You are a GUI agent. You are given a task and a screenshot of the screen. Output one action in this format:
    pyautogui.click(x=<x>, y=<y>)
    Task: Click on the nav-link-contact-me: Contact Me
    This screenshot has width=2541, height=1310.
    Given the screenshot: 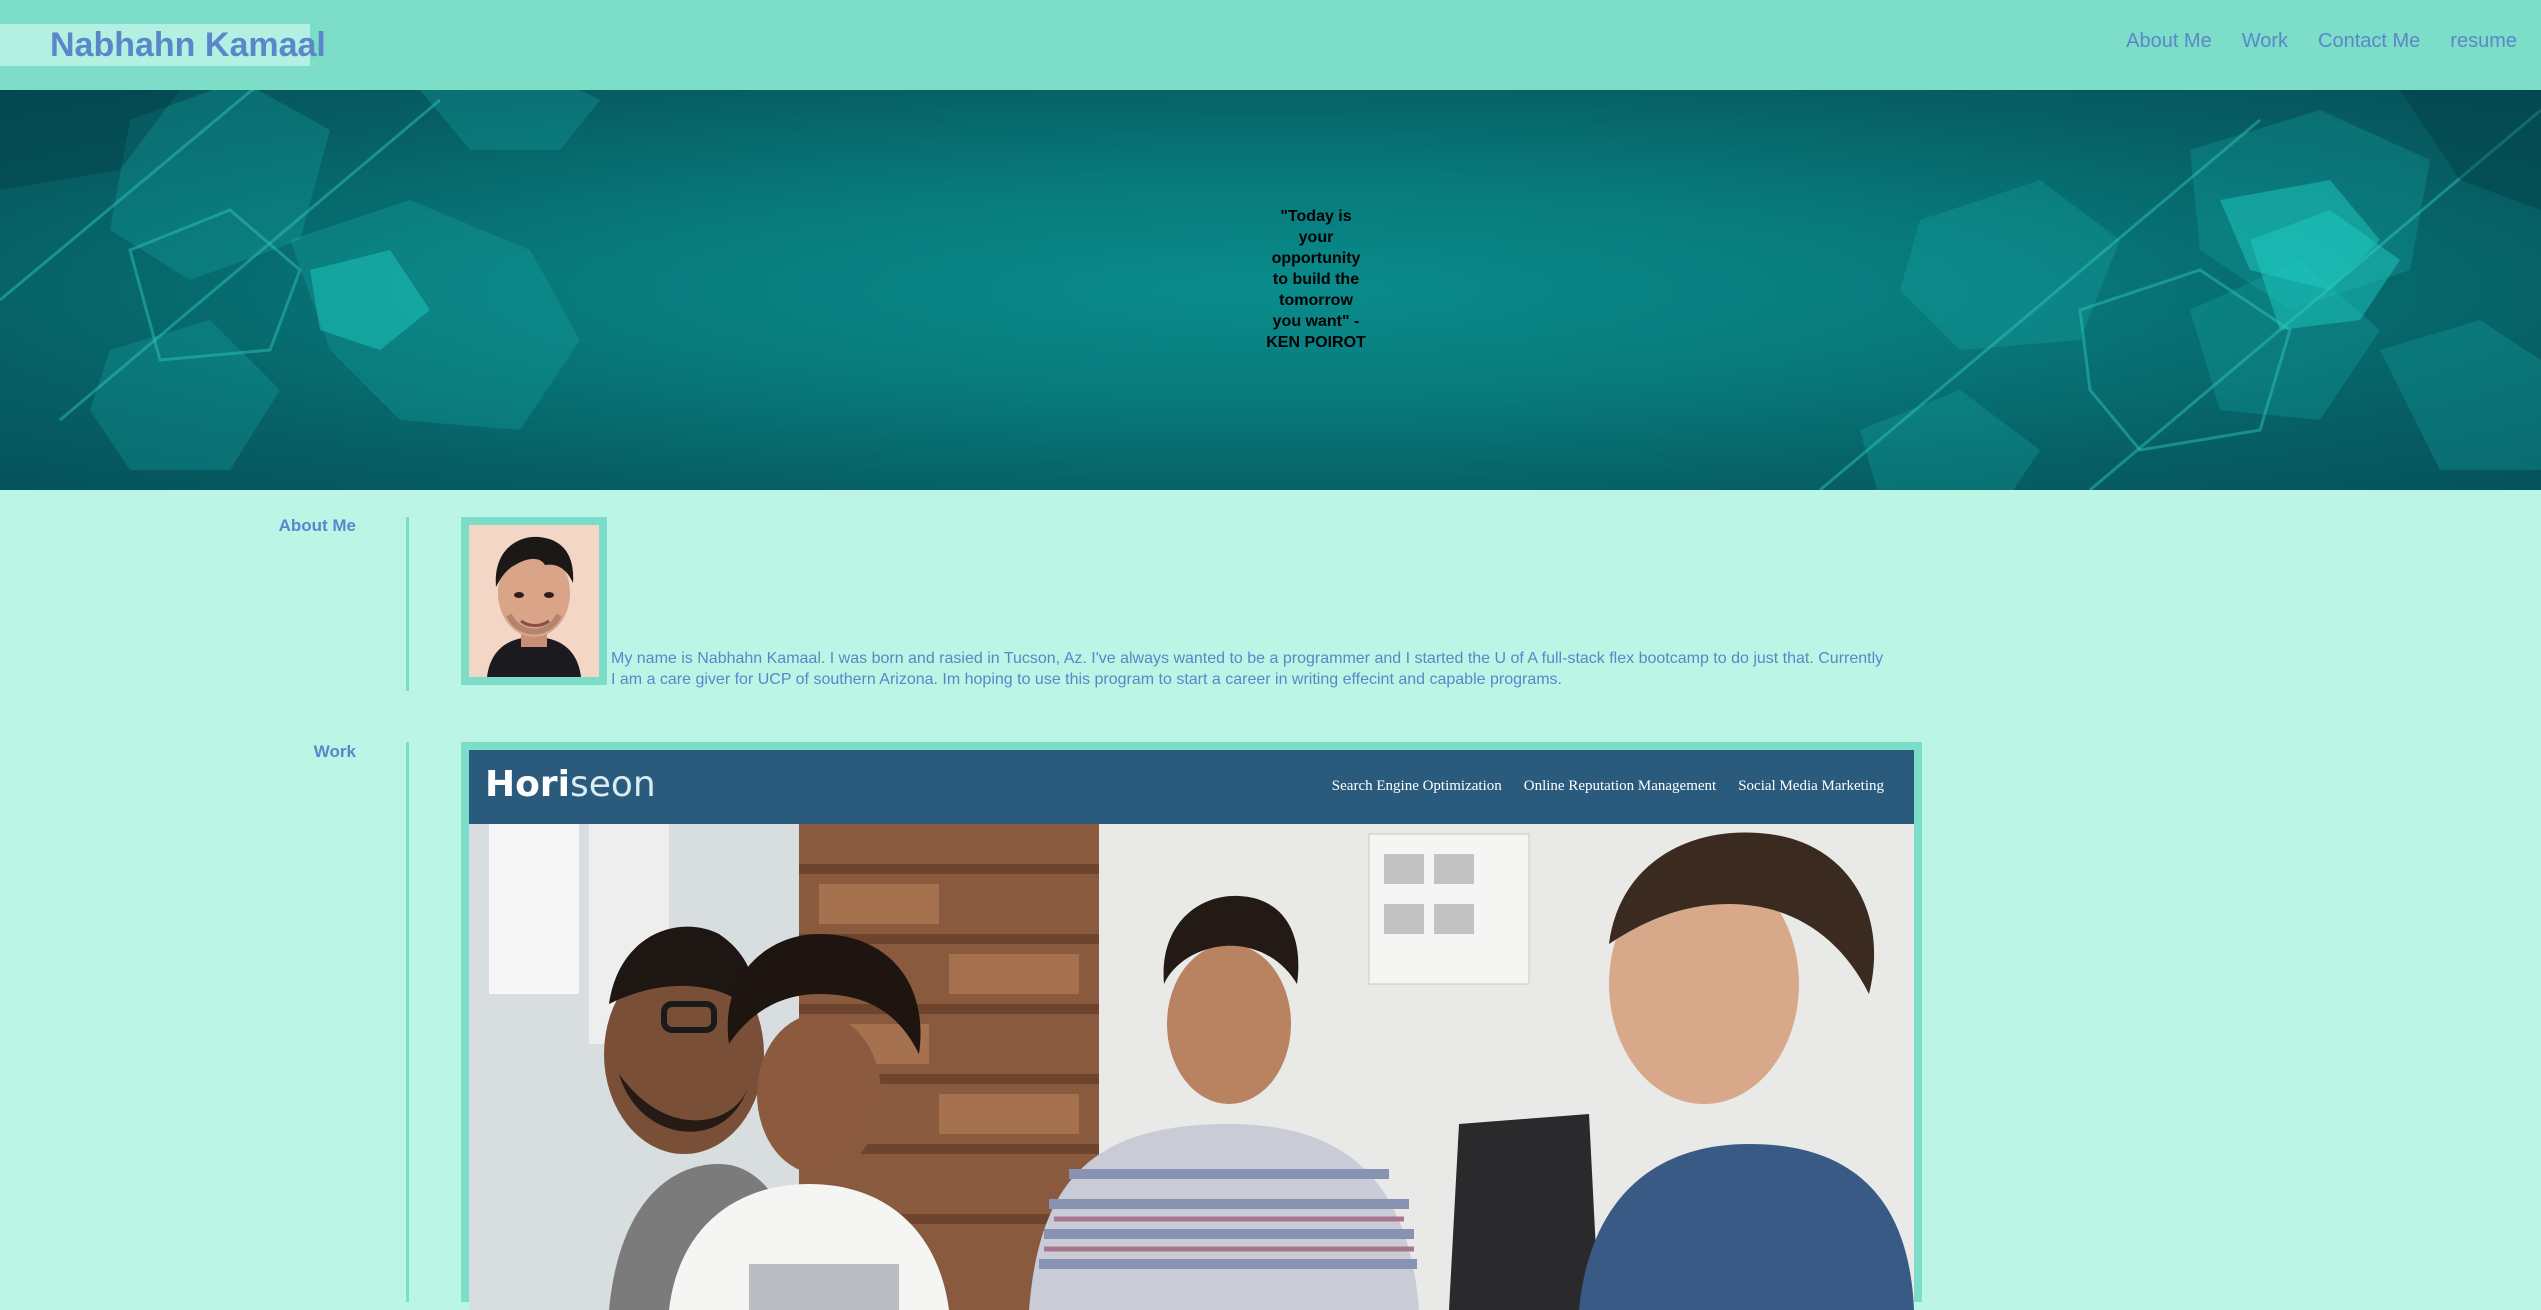 What is the action you would take?
    pyautogui.click(x=2369, y=41)
    